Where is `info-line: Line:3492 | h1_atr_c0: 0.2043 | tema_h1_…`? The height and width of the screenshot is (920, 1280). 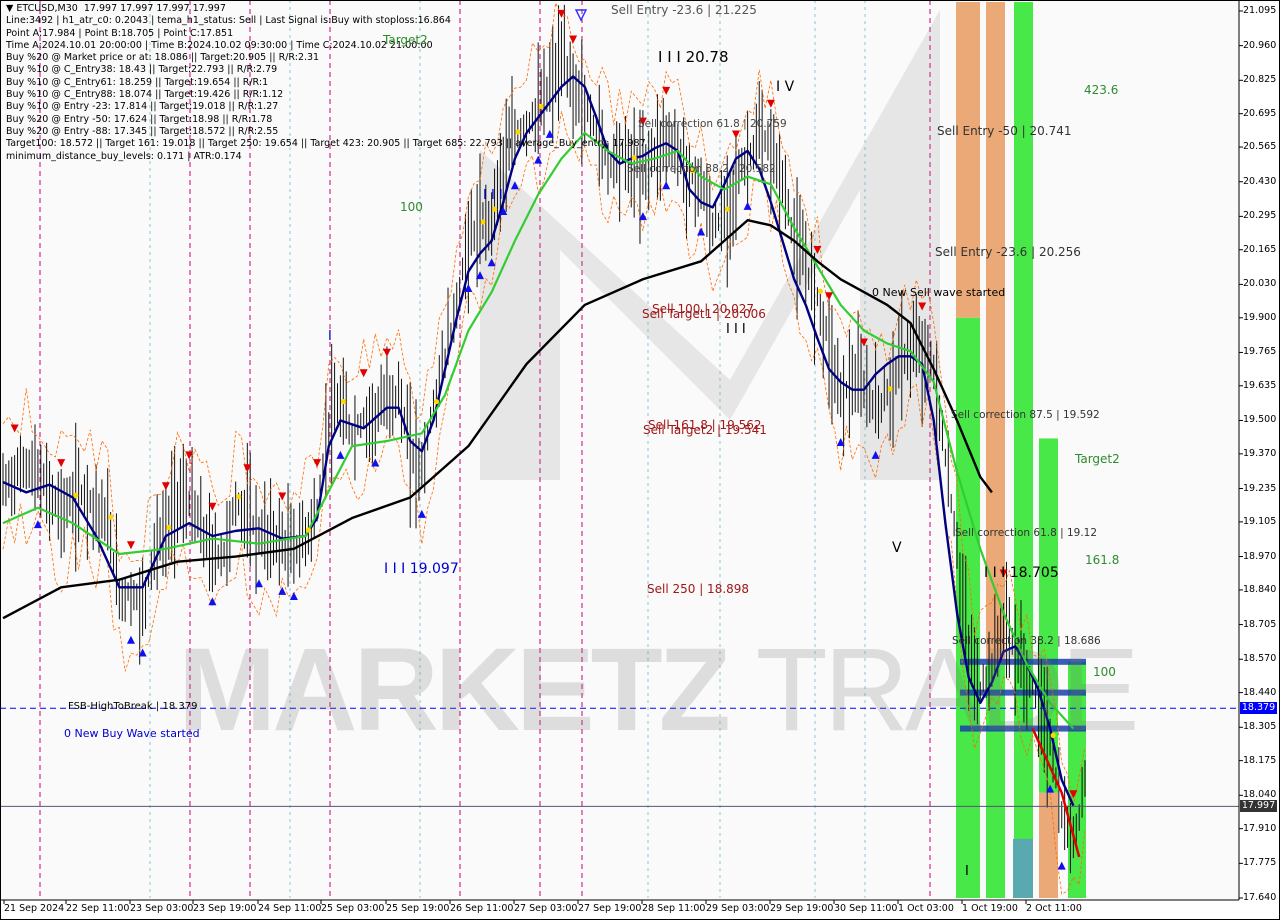 info-line: Line:3492 | h1_atr_c0: 0.2043 | tema_h1_… is located at coordinates (228, 21).